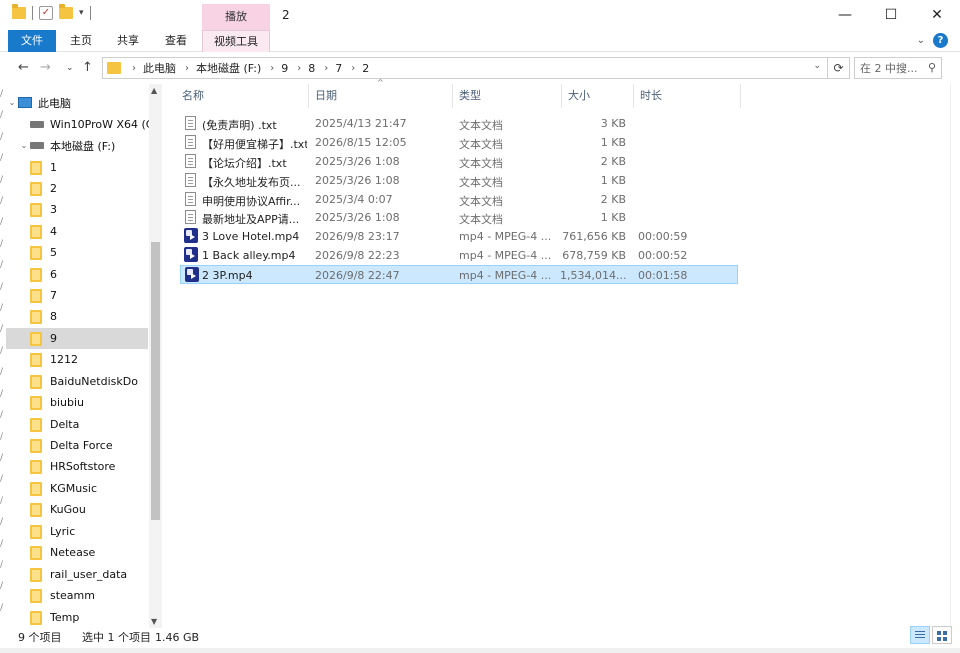  Describe the element at coordinates (102, 124) in the screenshot. I see `sidebar-item-label: Win10ProW X64 (C` at that location.